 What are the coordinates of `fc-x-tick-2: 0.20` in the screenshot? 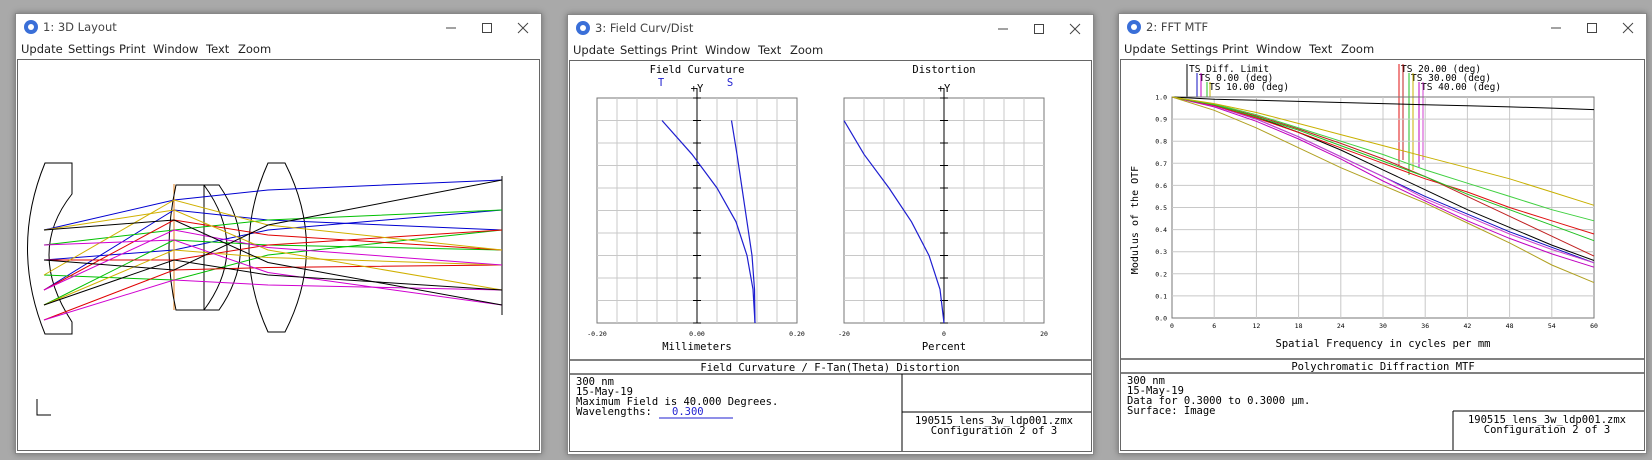 It's located at (797, 334).